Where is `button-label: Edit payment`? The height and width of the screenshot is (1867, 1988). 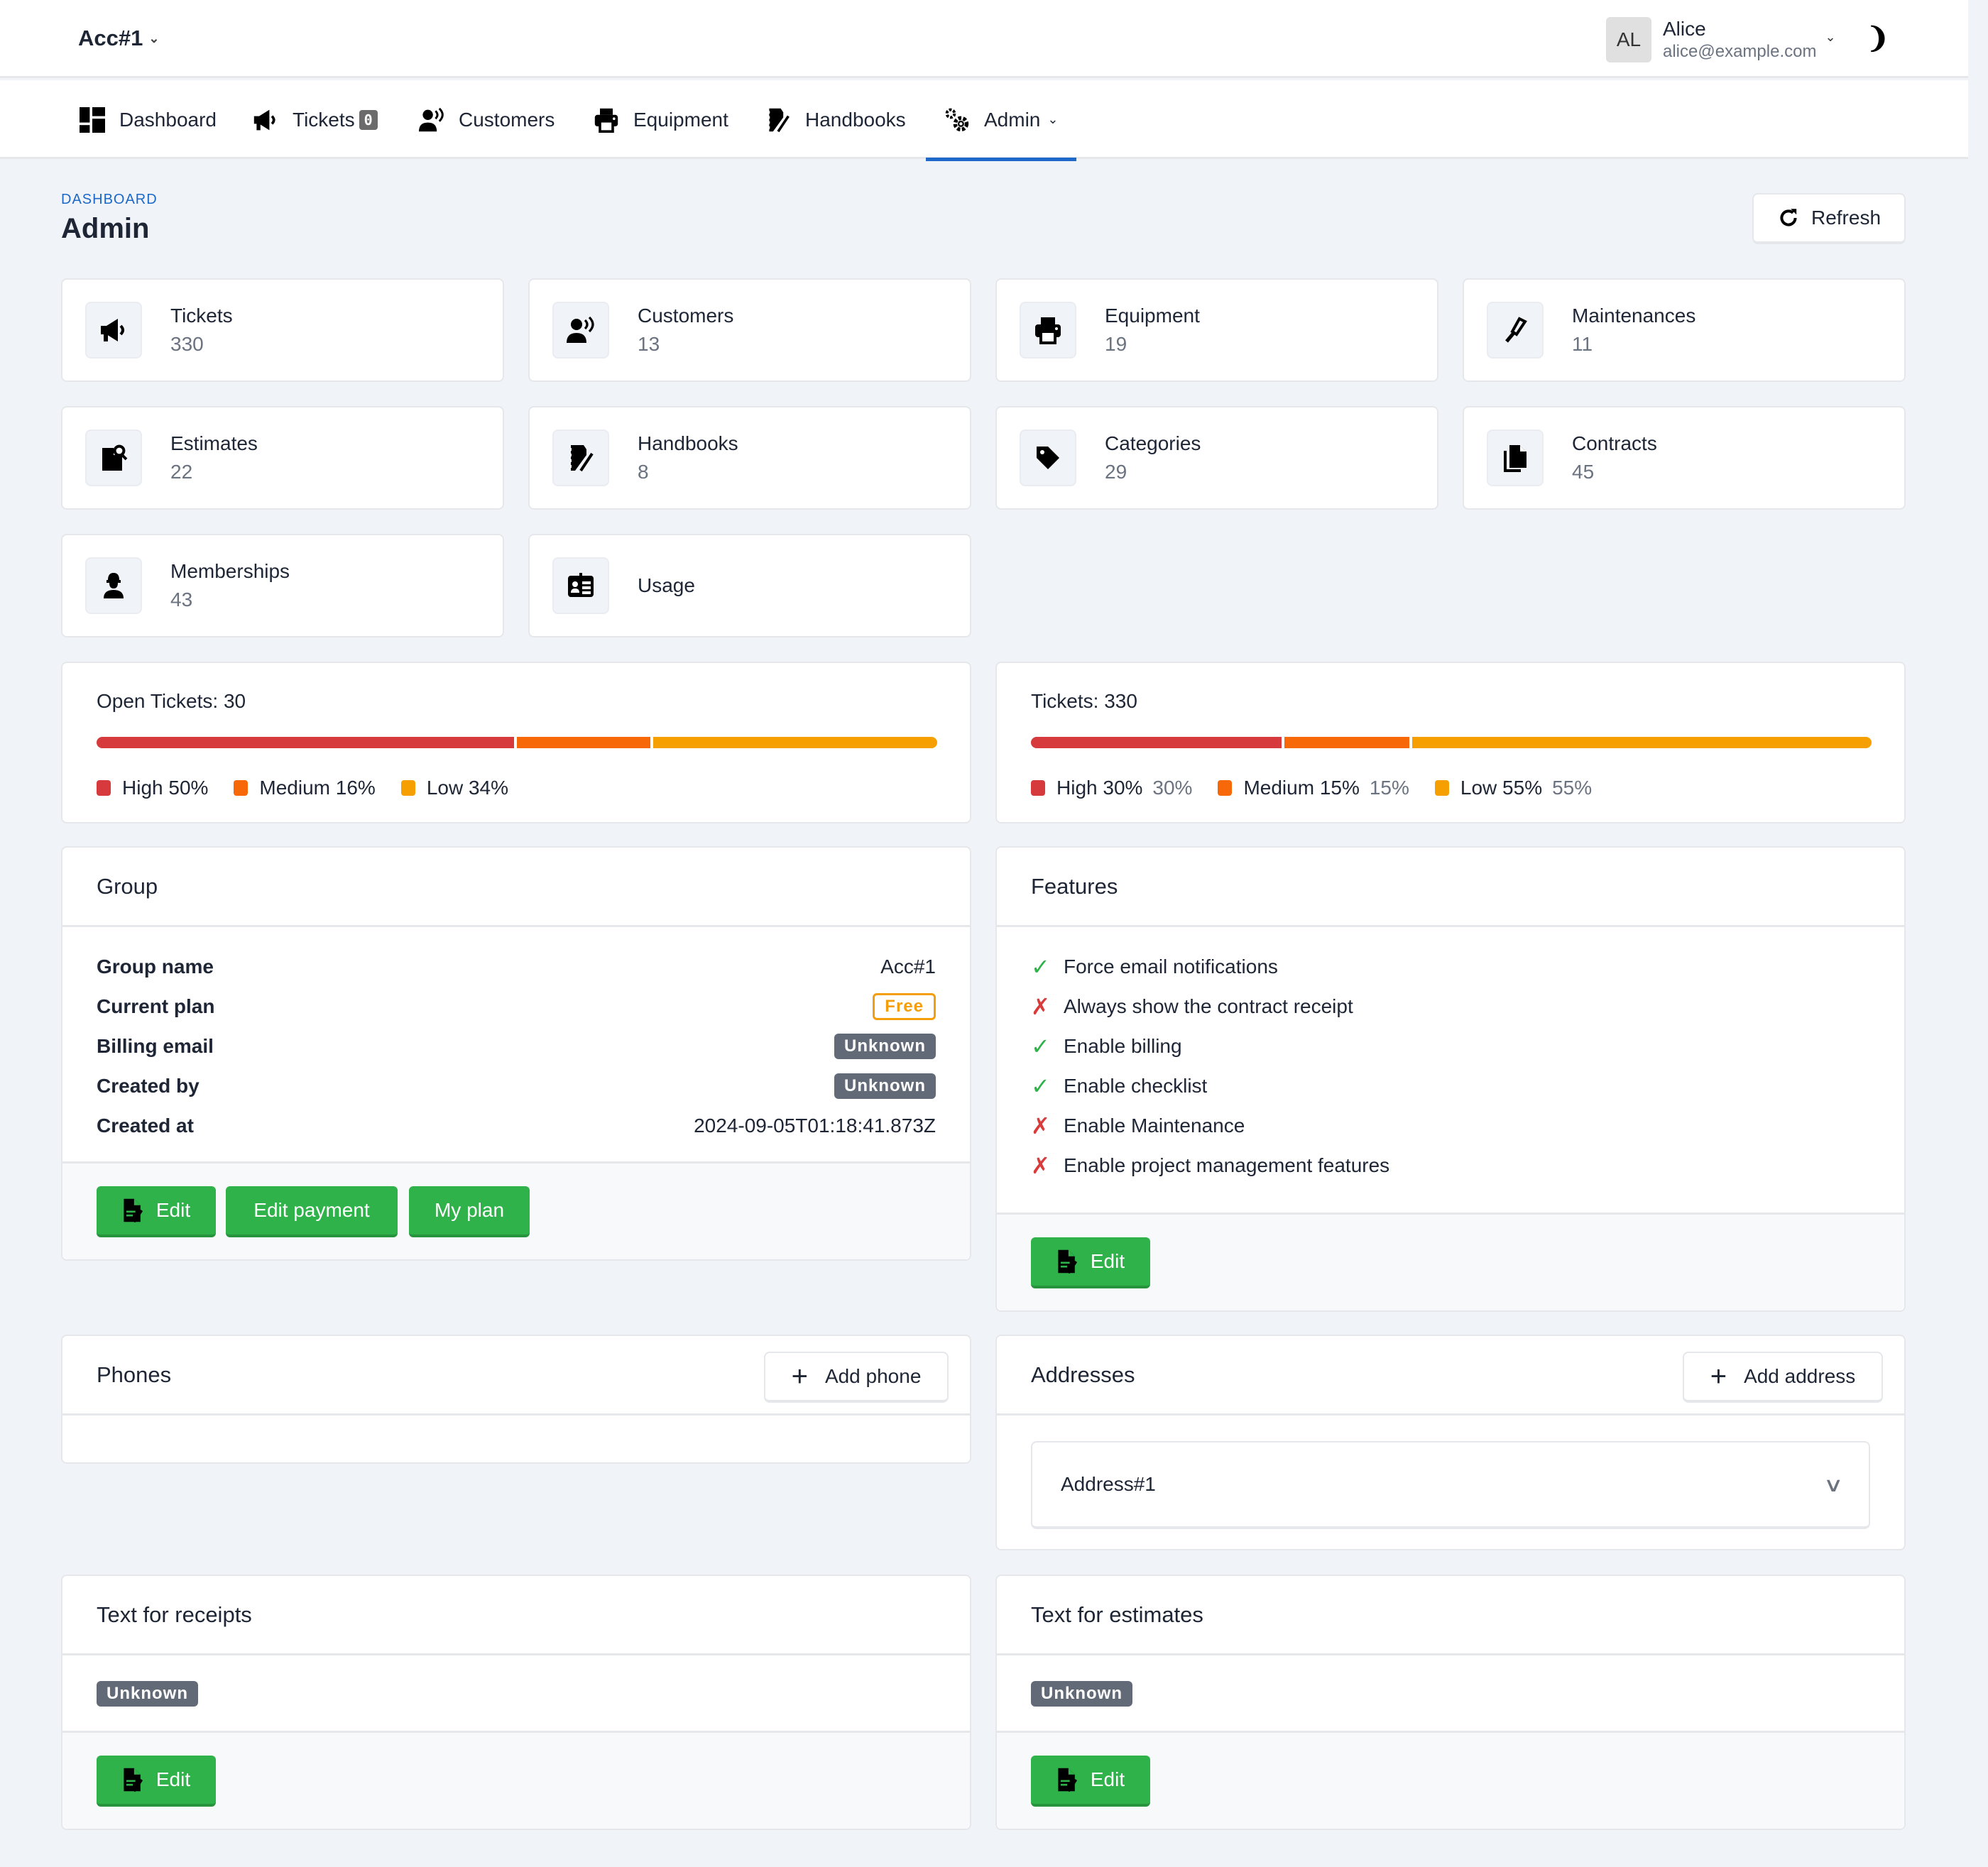 button-label: Edit payment is located at coordinates (311, 1210).